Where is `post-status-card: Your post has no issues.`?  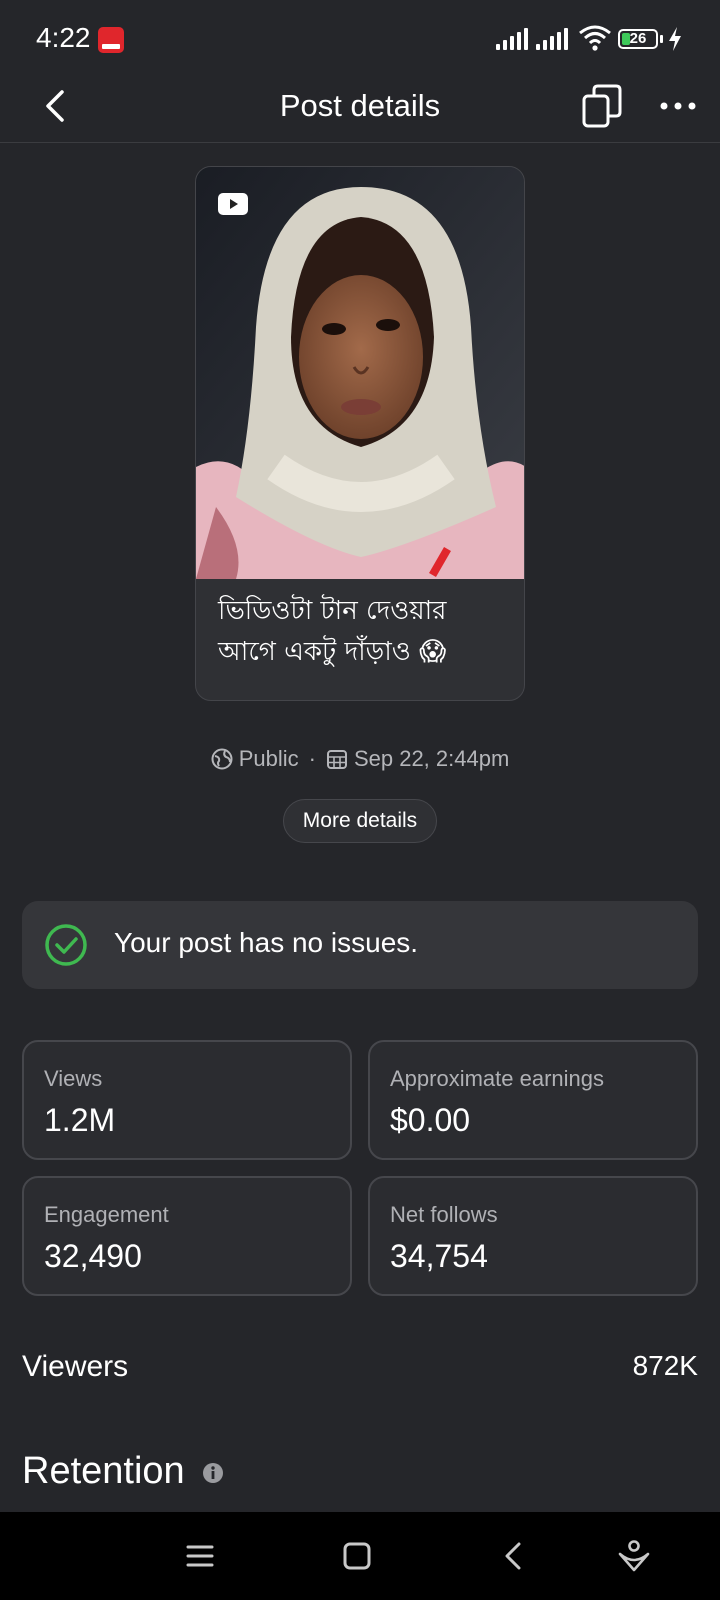 post-status-card: Your post has no issues. is located at coordinates (360, 945).